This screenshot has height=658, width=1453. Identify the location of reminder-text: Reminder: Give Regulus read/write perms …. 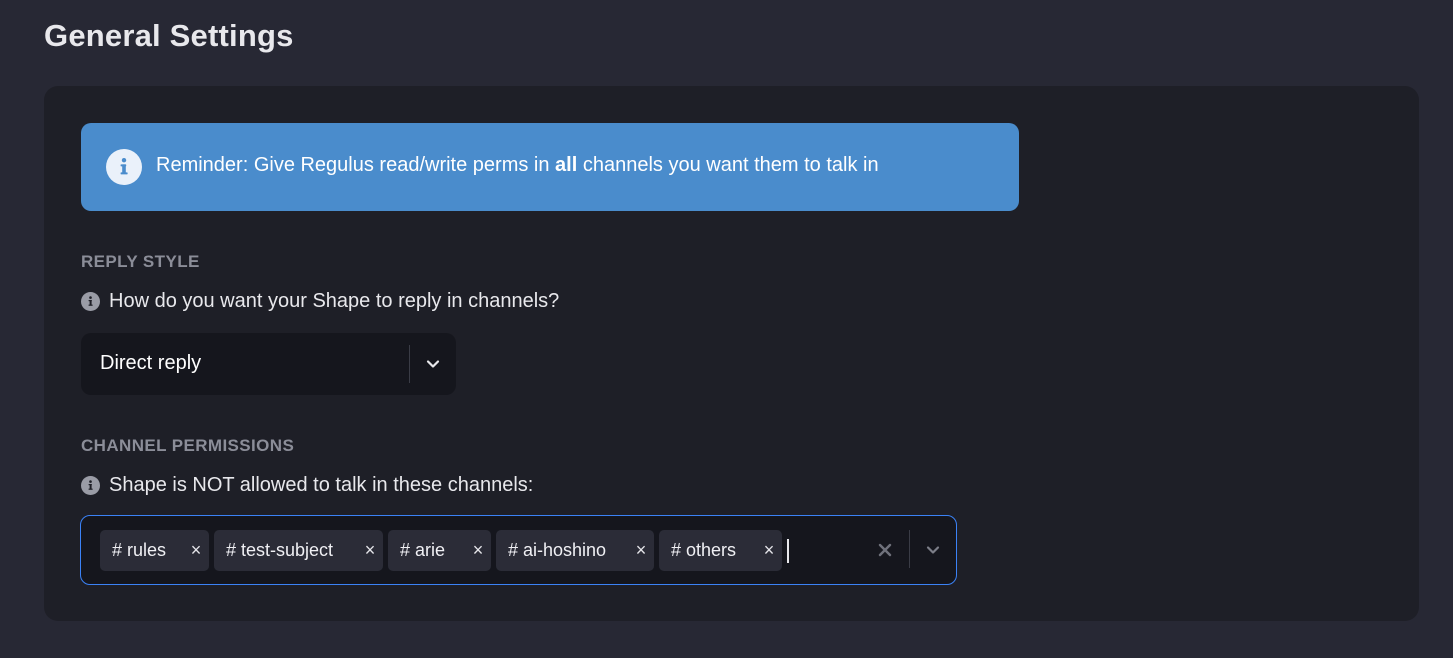
(517, 165).